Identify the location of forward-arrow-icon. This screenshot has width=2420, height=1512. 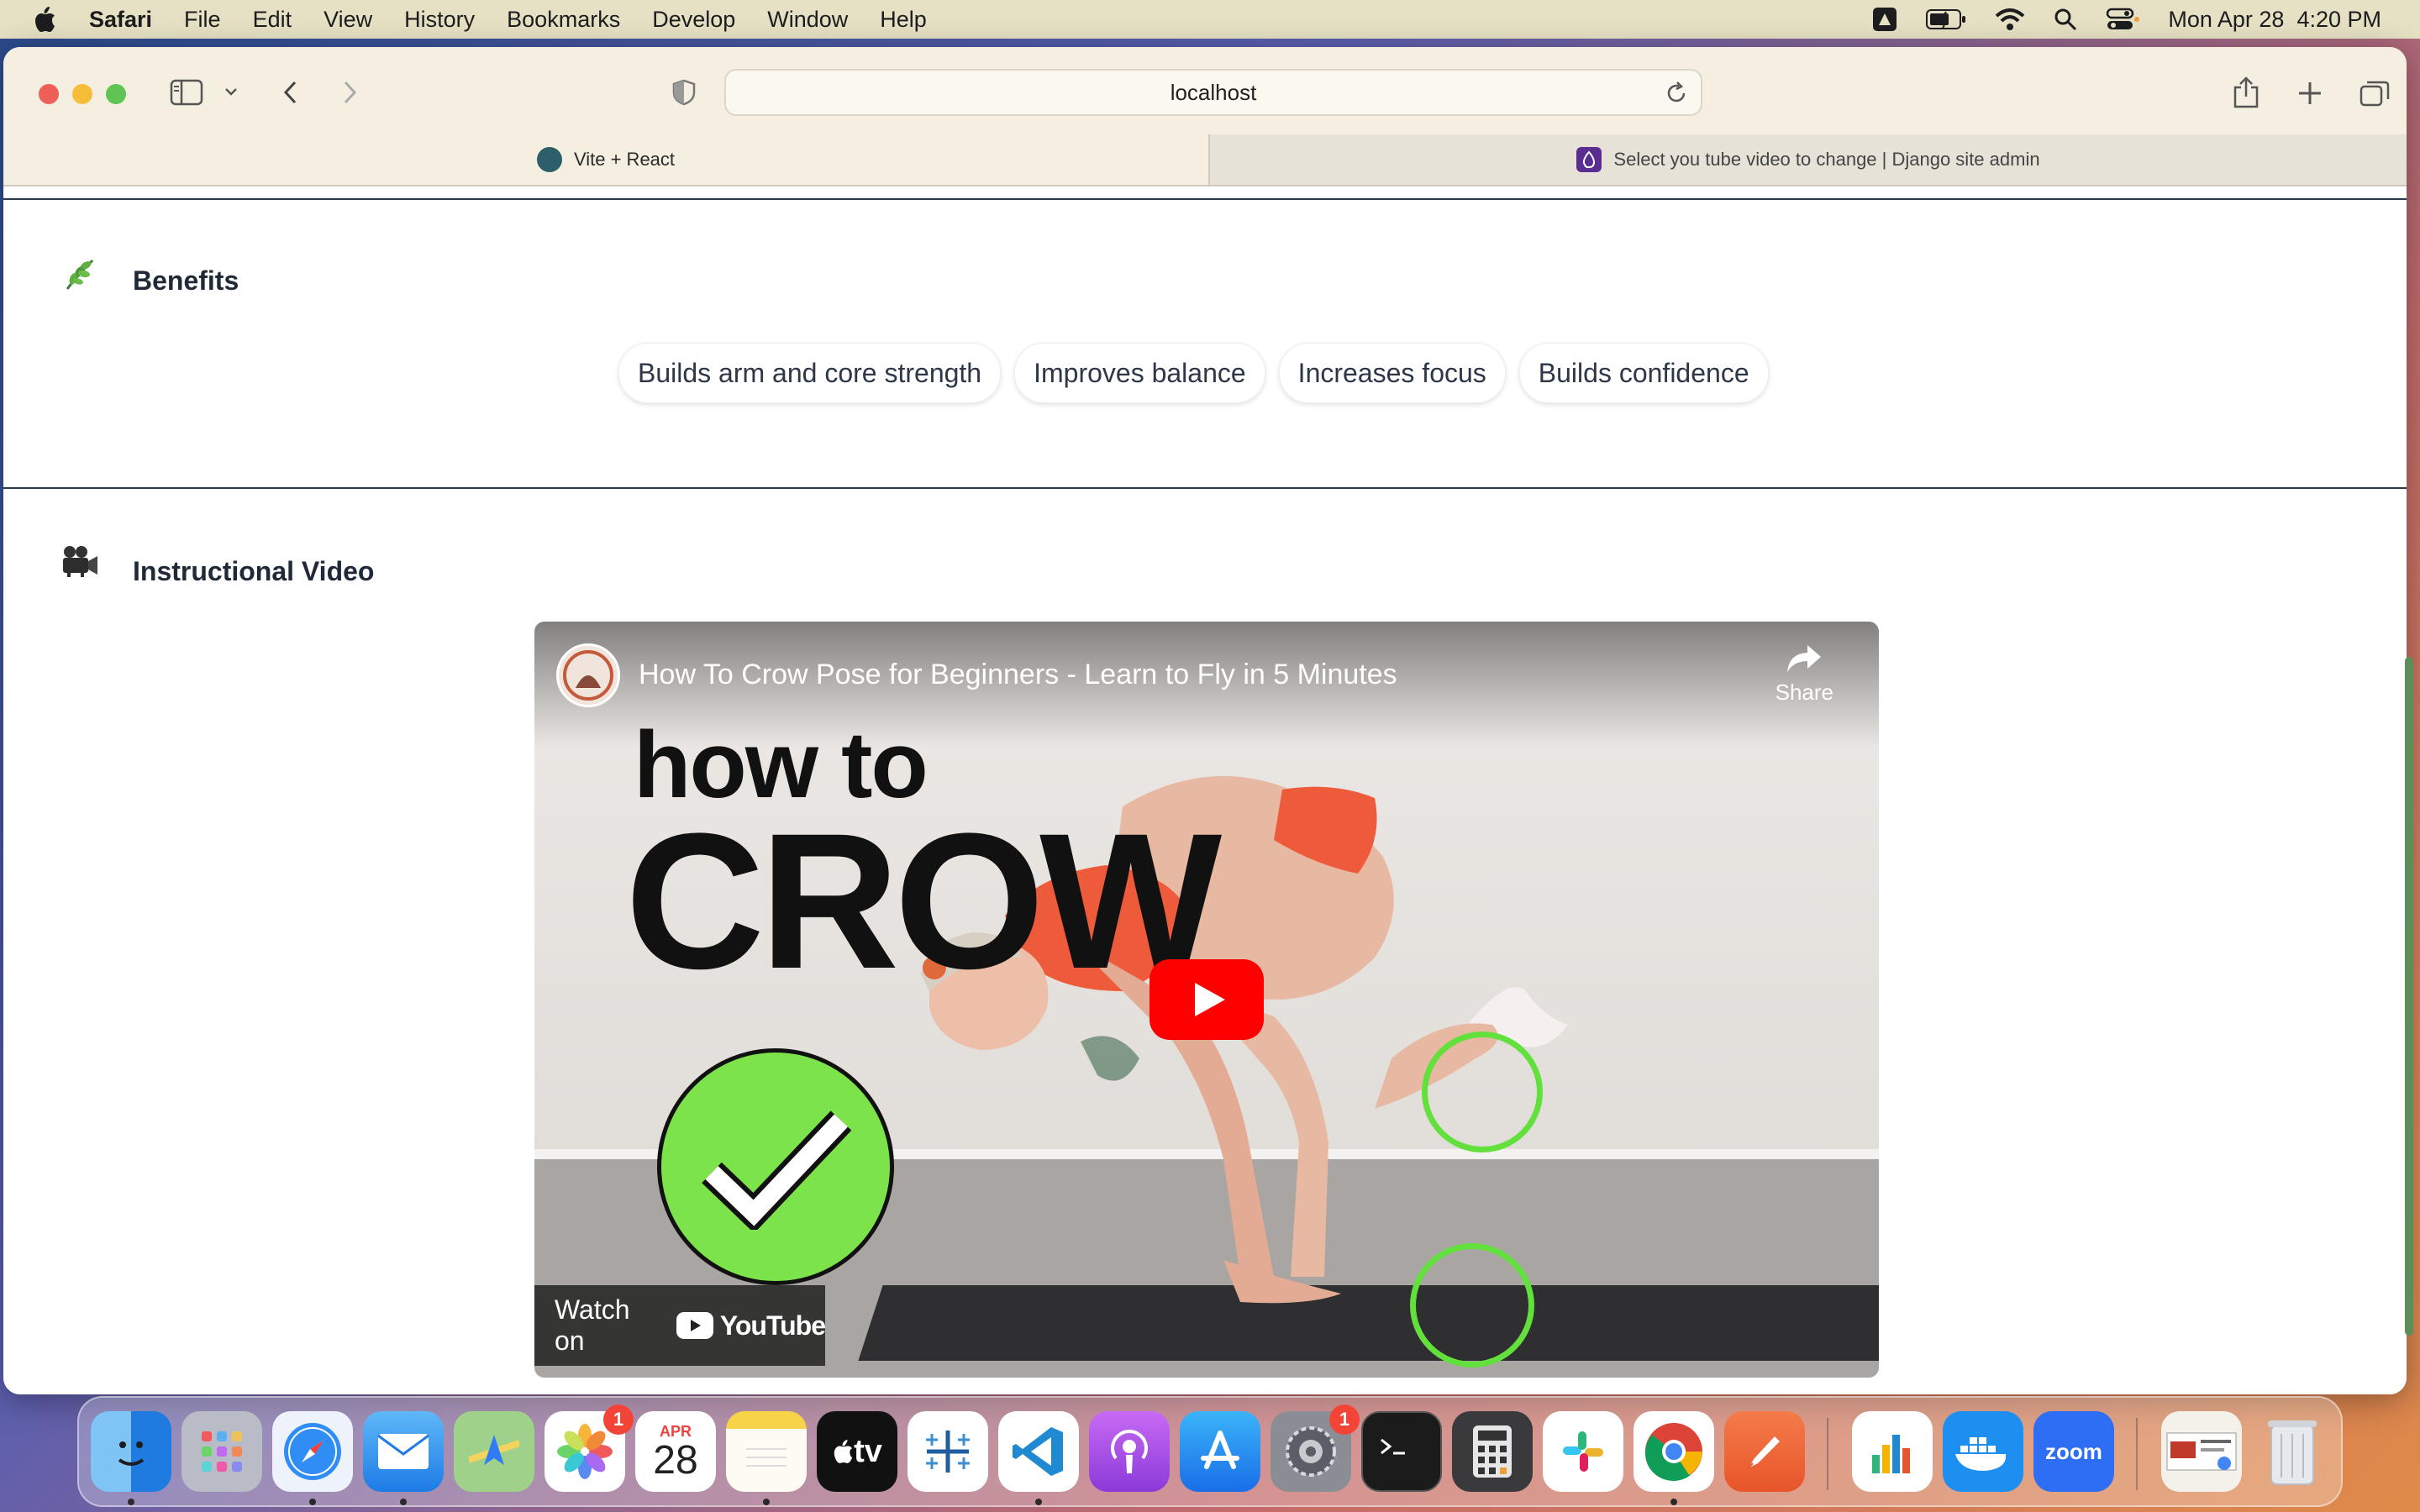
(349, 92).